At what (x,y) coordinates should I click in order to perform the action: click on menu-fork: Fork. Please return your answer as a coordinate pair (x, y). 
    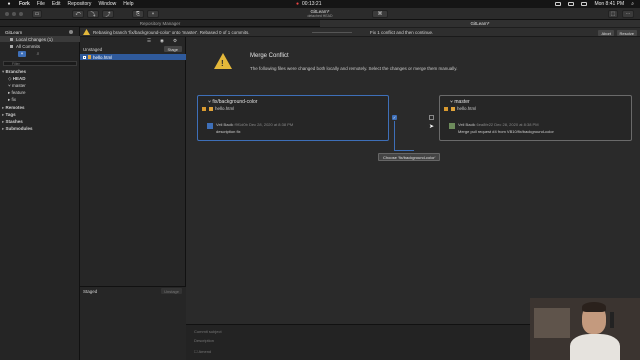
    Looking at the image, I should click on (24, 4).